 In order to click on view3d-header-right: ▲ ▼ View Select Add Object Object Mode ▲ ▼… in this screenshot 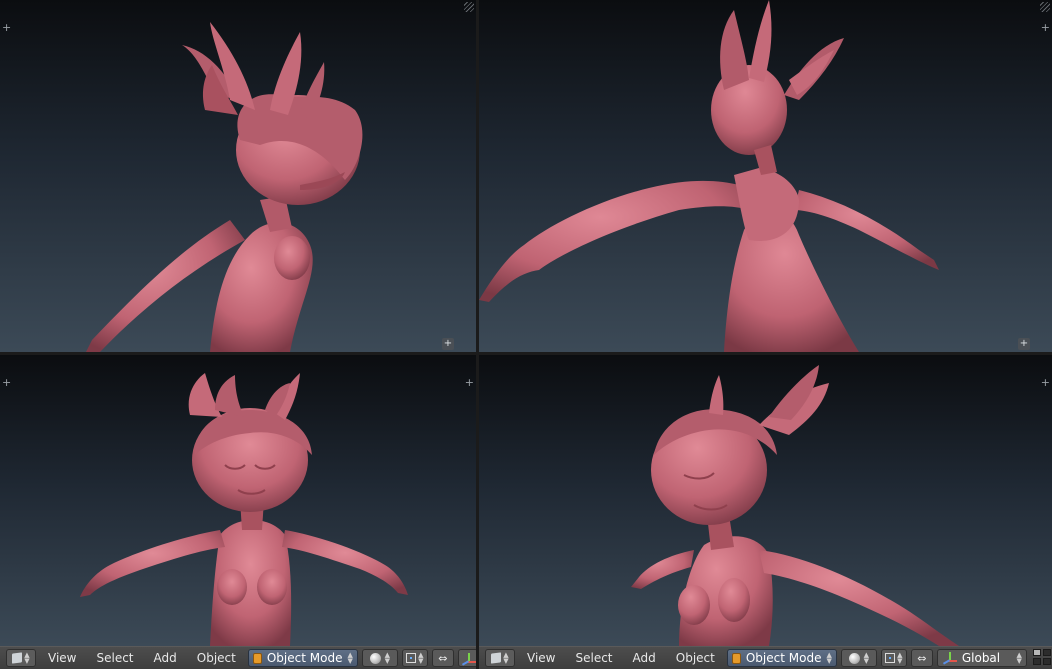, I will do `click(765, 657)`.